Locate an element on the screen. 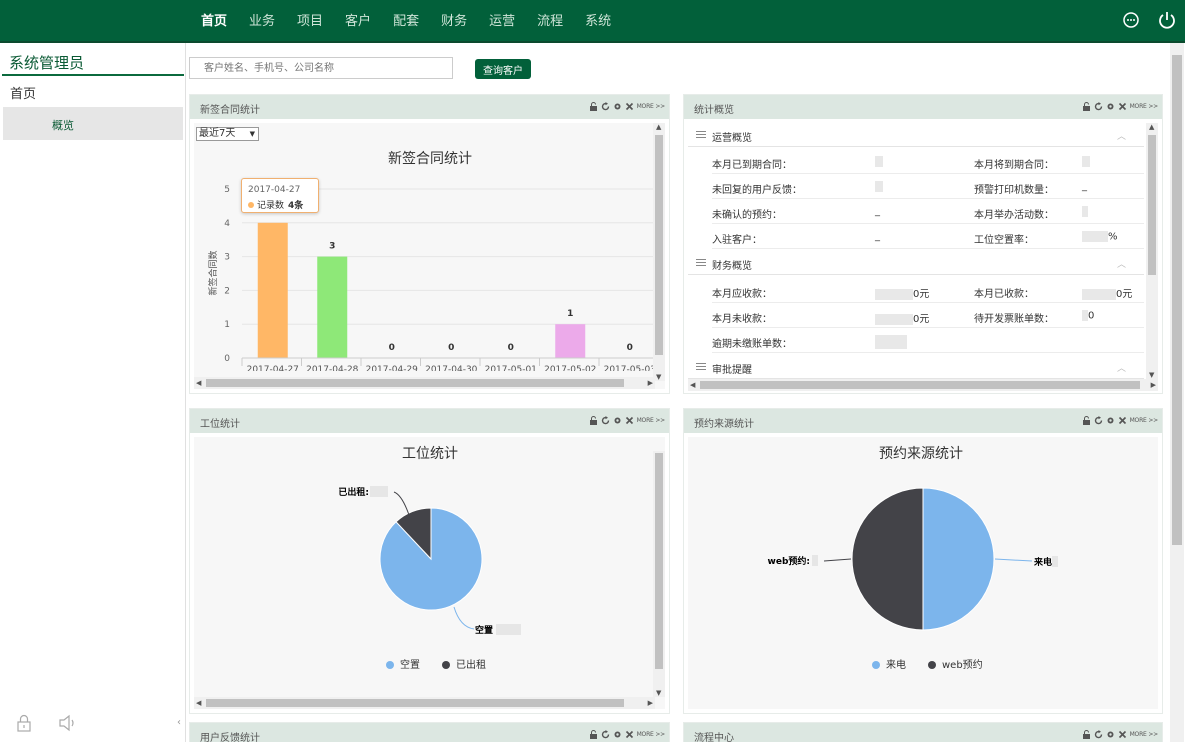 Image resolution: width=1185 pixels, height=742 pixels. nav-item-business: 业务 is located at coordinates (262, 21).